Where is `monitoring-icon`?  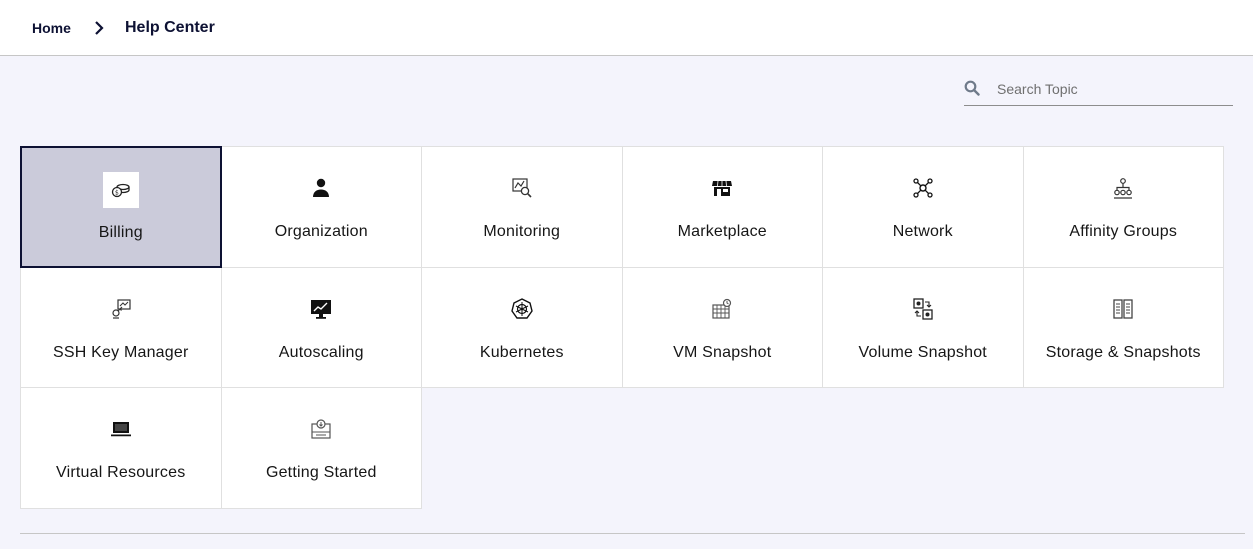 monitoring-icon is located at coordinates (522, 188).